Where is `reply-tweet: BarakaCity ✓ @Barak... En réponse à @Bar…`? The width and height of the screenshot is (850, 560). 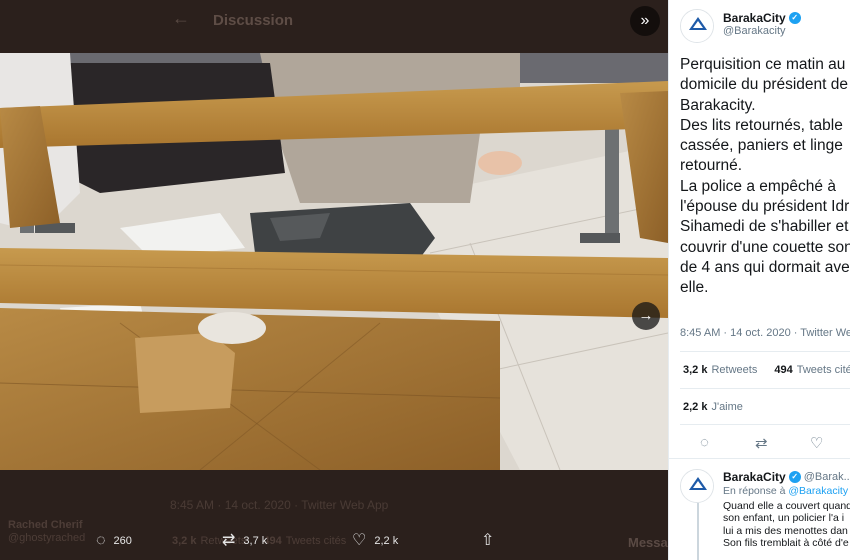 reply-tweet: BarakaCity ✓ @Barak... En réponse à @Bar… is located at coordinates (759, 511).